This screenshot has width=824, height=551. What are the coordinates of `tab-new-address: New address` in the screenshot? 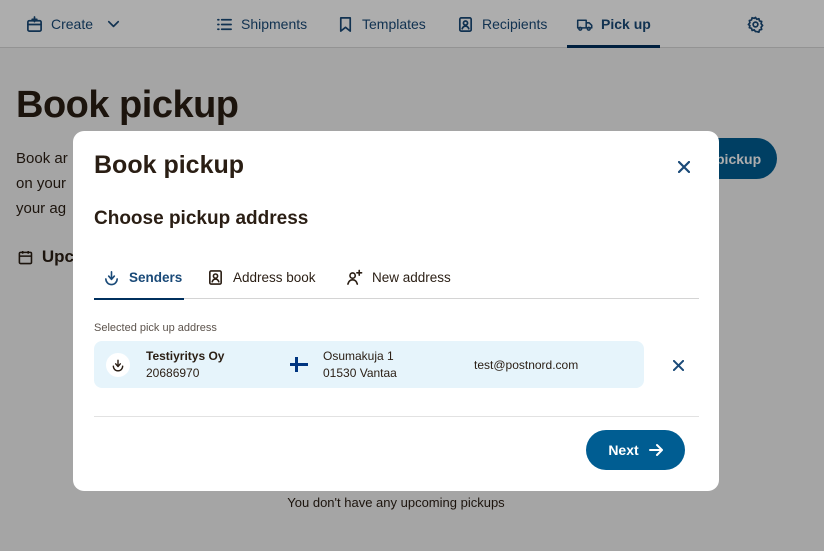 It's located at (398, 277).